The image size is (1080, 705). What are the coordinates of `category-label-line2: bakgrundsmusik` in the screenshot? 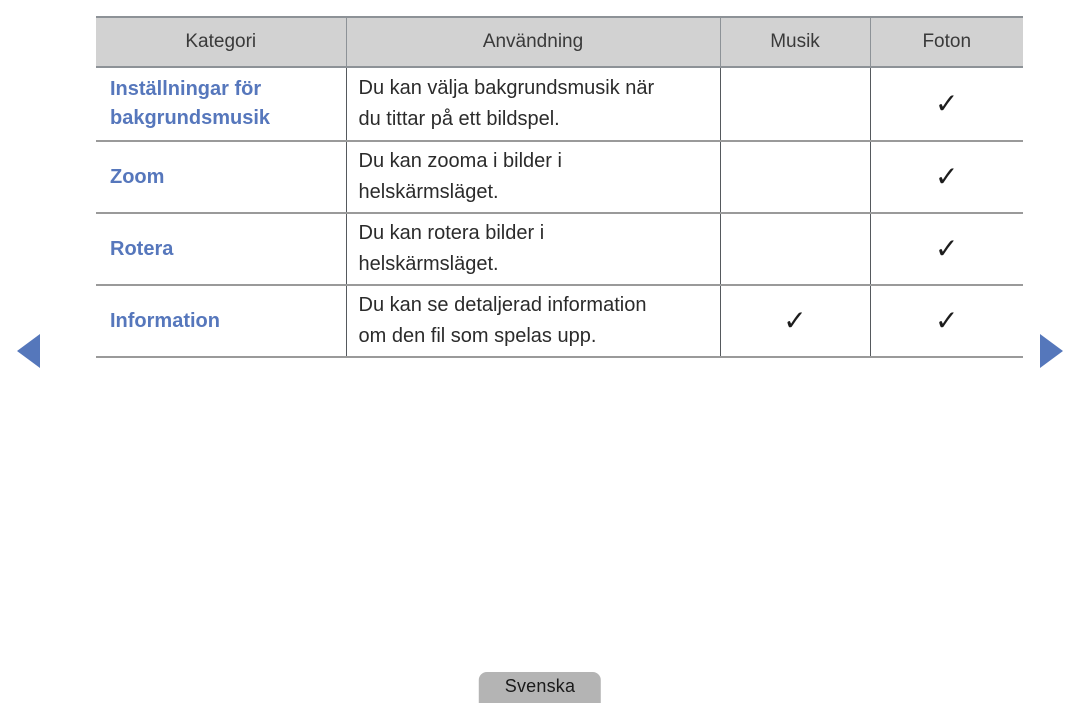 It's located at (190, 118).